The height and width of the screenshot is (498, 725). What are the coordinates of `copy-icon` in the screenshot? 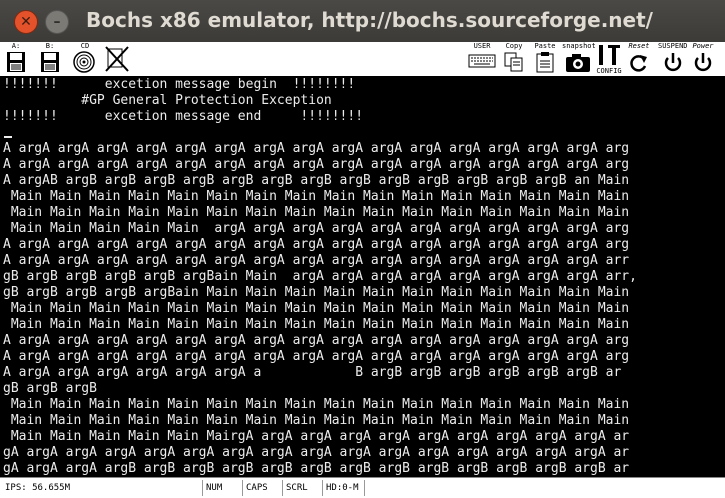 It's located at (513, 62).